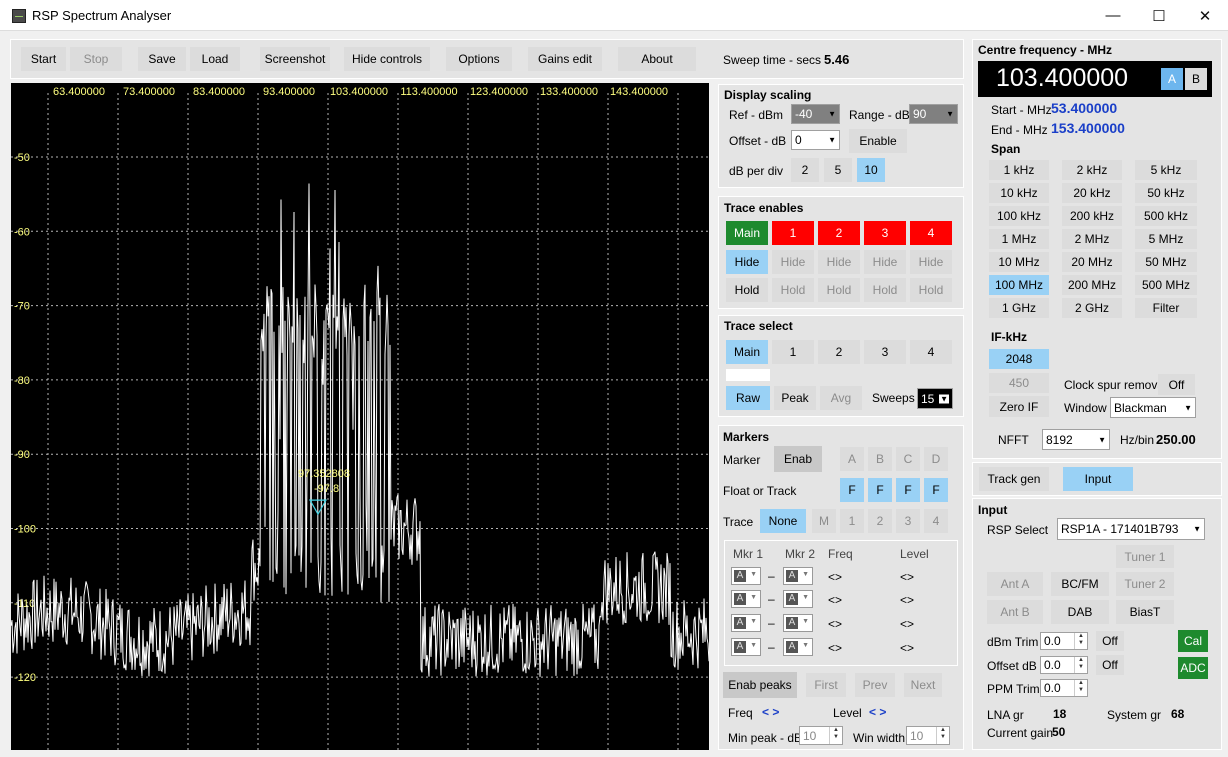 This screenshot has width=1228, height=757. What do you see at coordinates (746, 599) in the screenshot?
I see `mkr1-select-row2: A ▼` at bounding box center [746, 599].